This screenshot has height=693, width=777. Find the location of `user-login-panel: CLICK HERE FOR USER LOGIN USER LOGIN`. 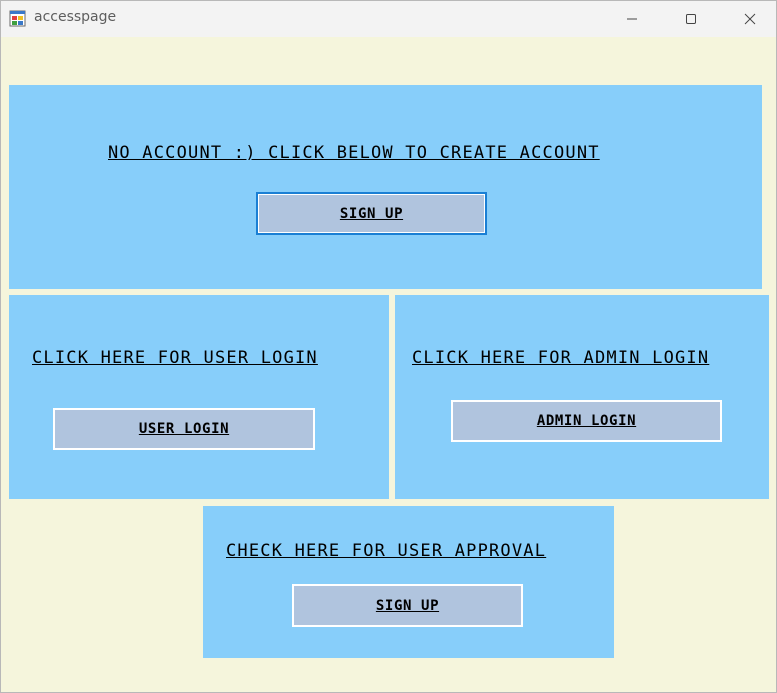

user-login-panel: CLICK HERE FOR USER LOGIN USER LOGIN is located at coordinates (199, 397).